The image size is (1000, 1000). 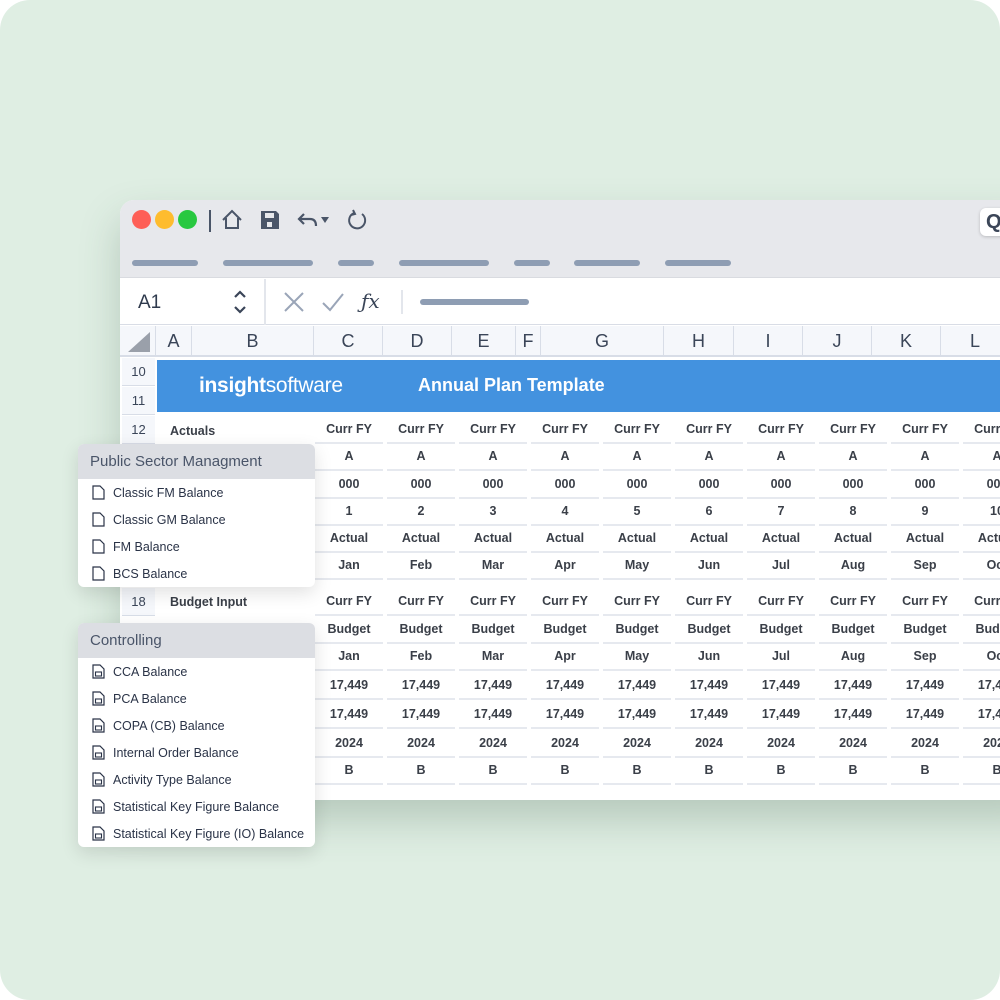 I want to click on cell: 2, so click(x=421, y=512).